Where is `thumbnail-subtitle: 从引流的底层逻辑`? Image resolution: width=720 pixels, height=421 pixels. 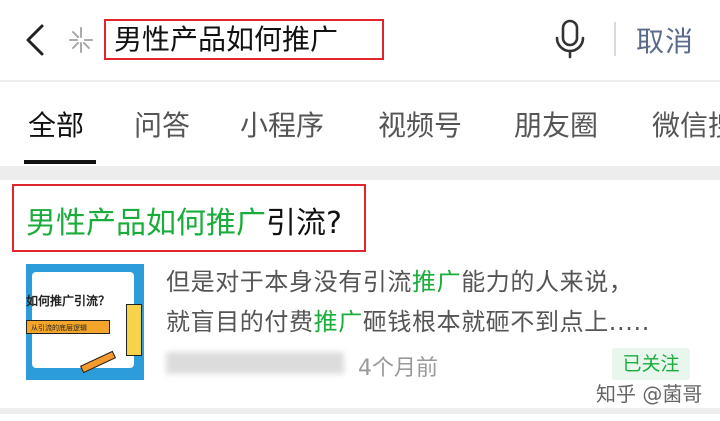 thumbnail-subtitle: 从引流的底层逻辑 is located at coordinates (68, 327).